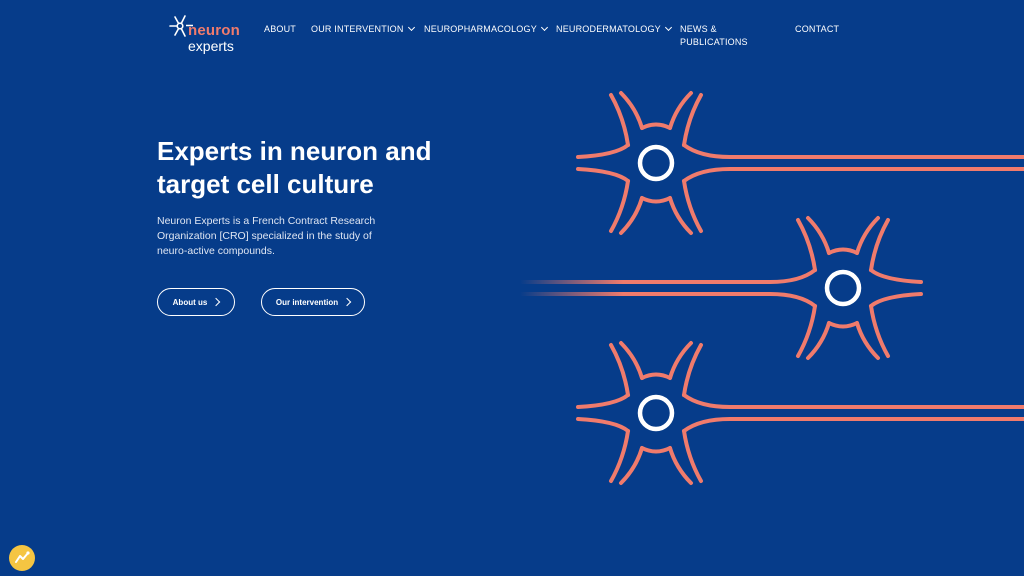 The height and width of the screenshot is (576, 1024). What do you see at coordinates (800, 163) in the screenshot?
I see `neuron-top` at bounding box center [800, 163].